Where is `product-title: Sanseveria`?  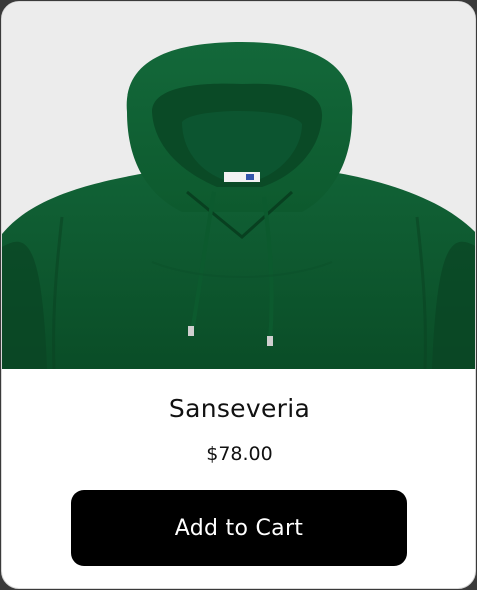
product-title: Sanseveria is located at coordinates (239, 408).